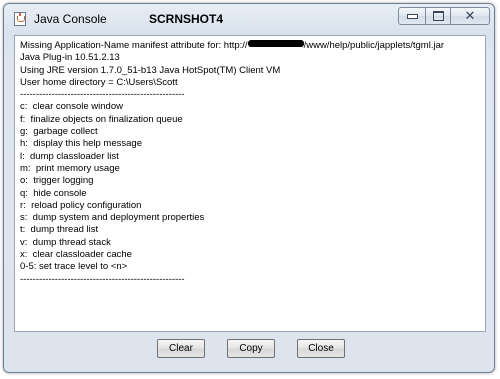 This screenshot has height=379, width=500. I want to click on console-line: h: display this help message, so click(81, 144).